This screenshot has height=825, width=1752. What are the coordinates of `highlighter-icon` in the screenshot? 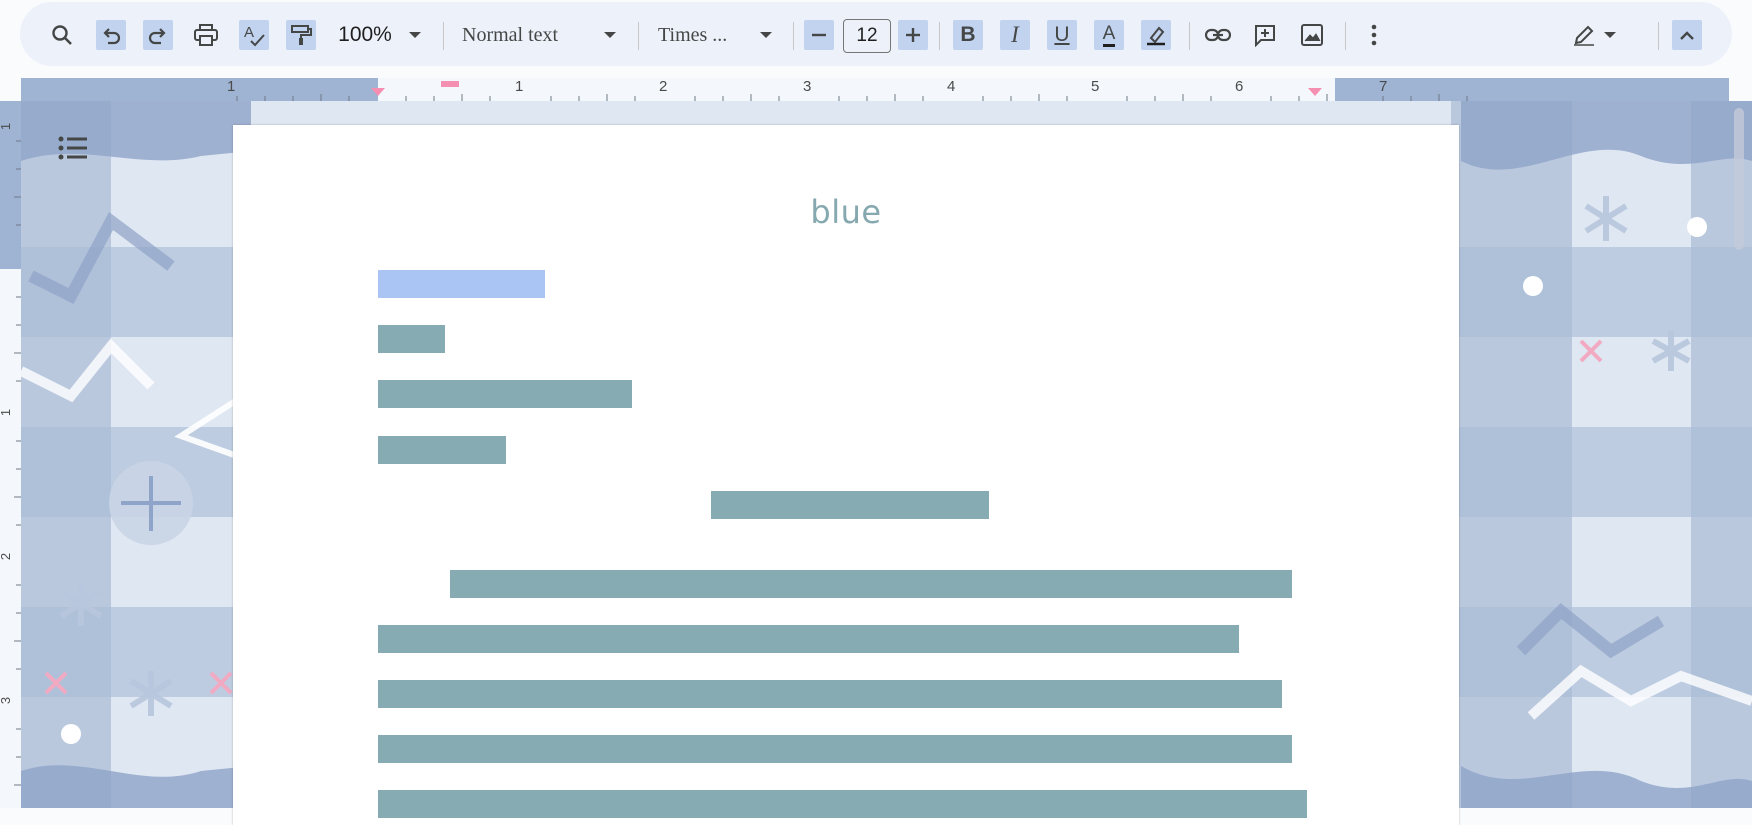 It's located at (1156, 36).